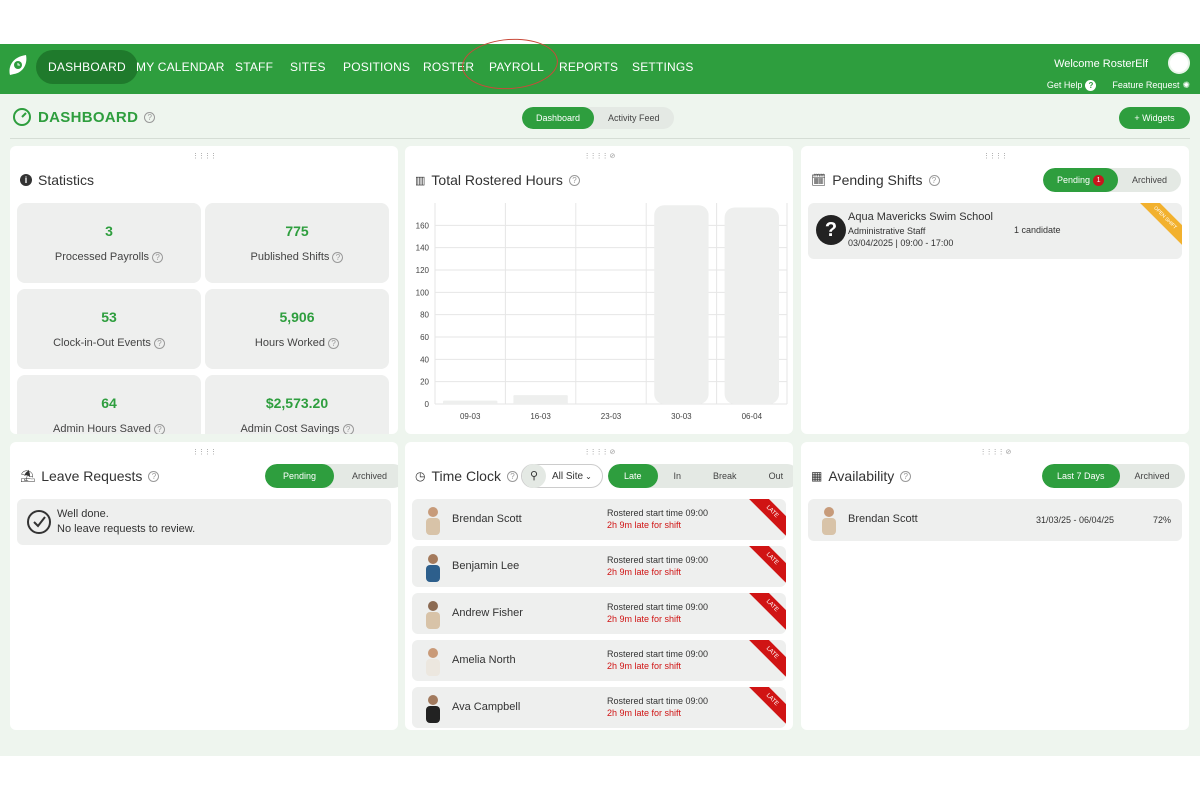 The height and width of the screenshot is (800, 1200). I want to click on y-tick-label: 0, so click(427, 404).